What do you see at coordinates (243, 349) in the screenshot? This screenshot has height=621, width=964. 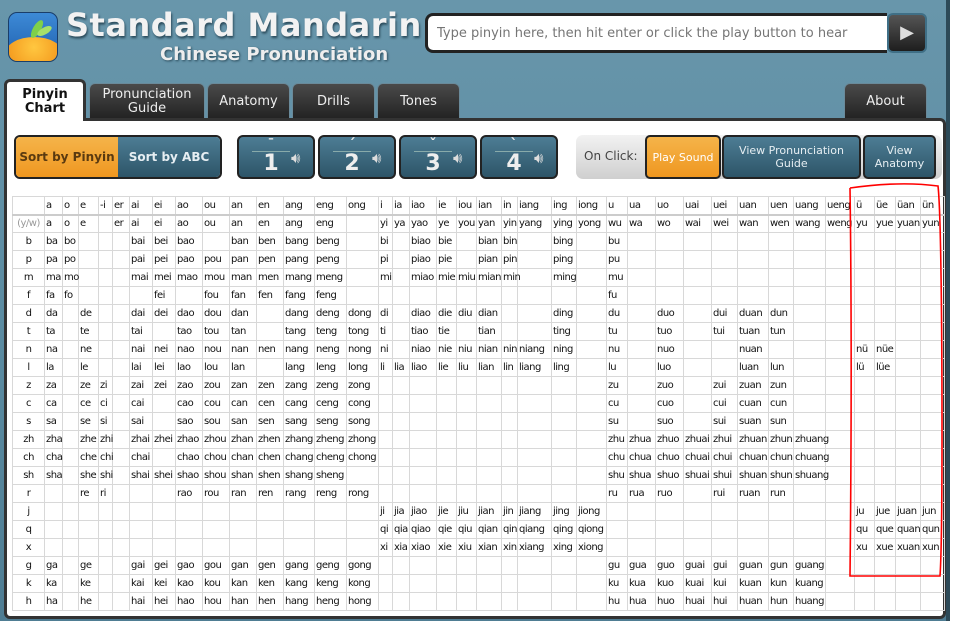 I see `syllable-cell: nan` at bounding box center [243, 349].